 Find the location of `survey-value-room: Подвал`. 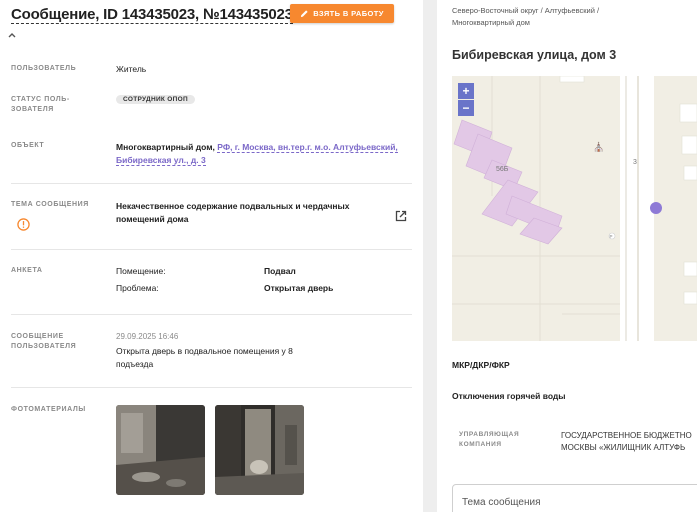

survey-value-room: Подвал is located at coordinates (280, 271).